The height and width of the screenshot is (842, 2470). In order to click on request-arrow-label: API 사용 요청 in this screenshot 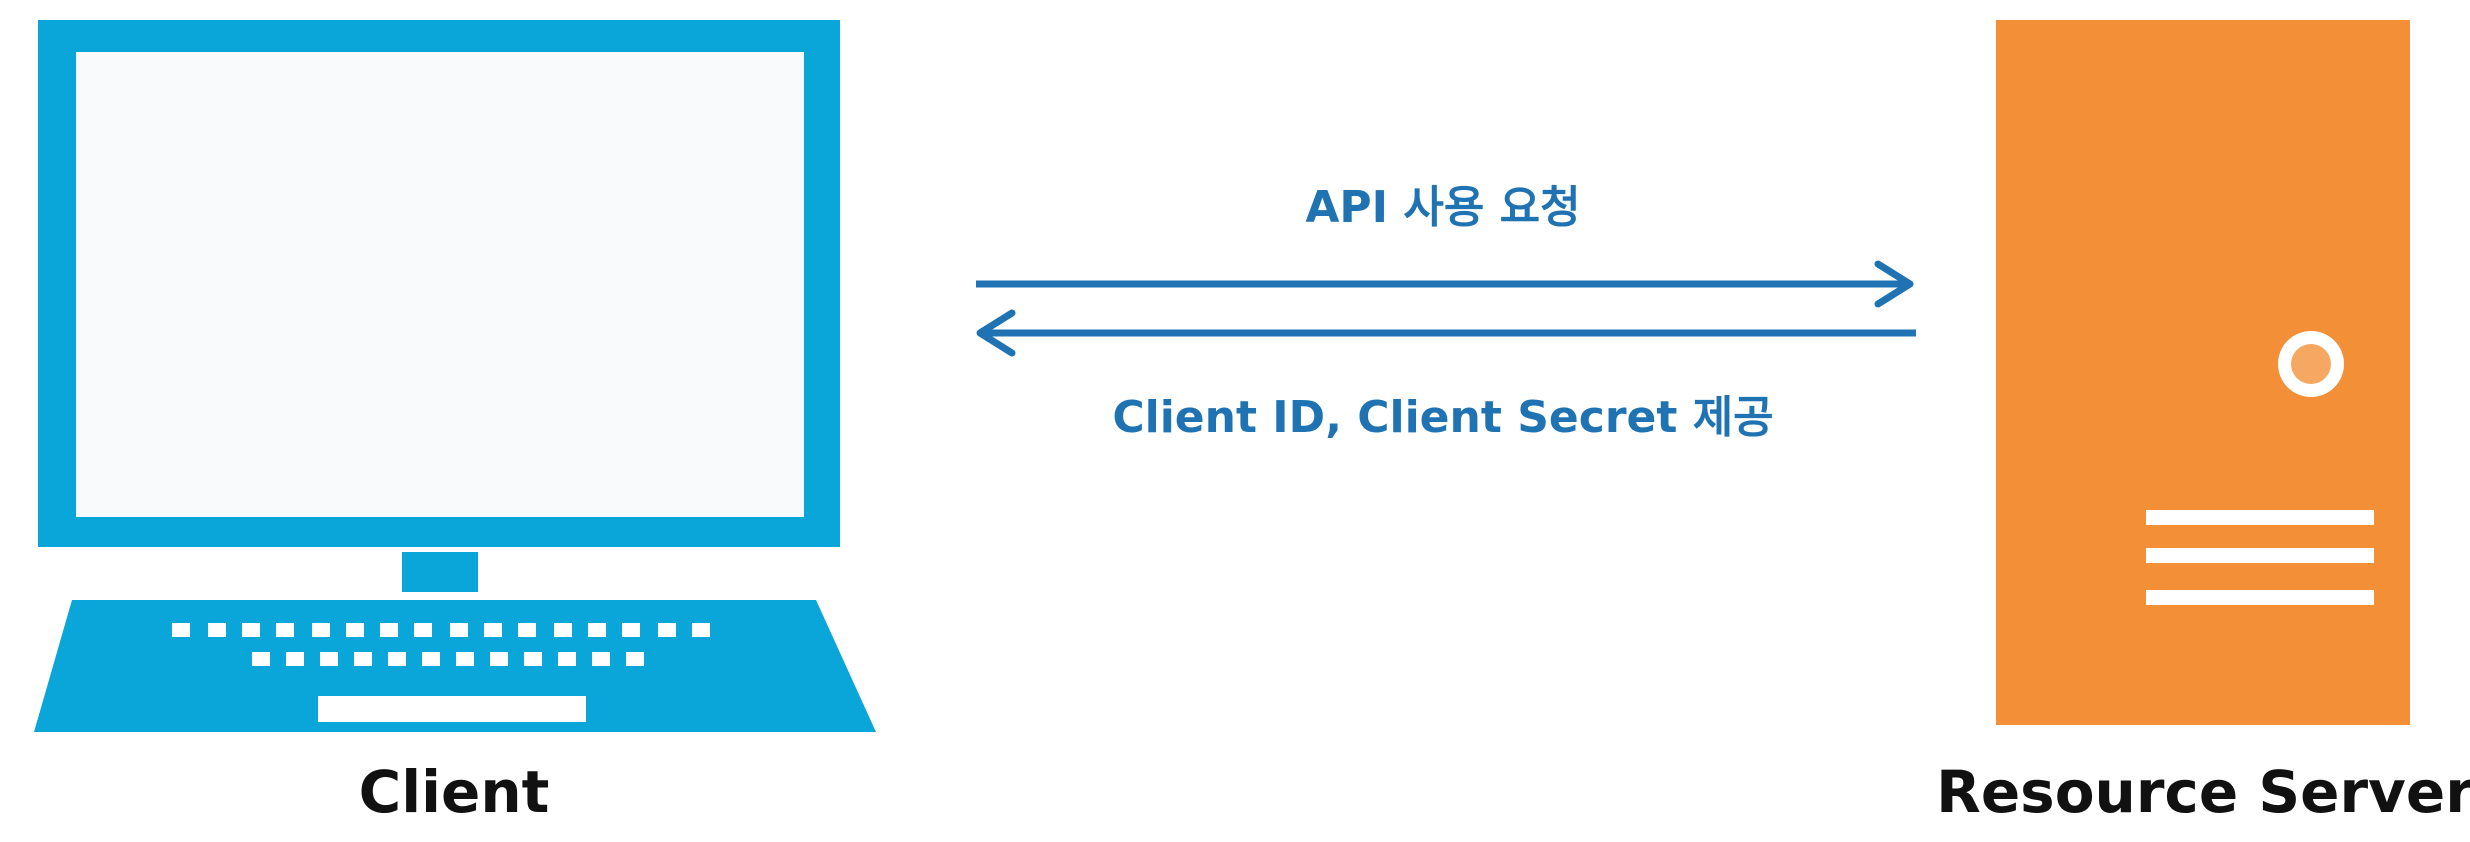, I will do `click(1442, 207)`.